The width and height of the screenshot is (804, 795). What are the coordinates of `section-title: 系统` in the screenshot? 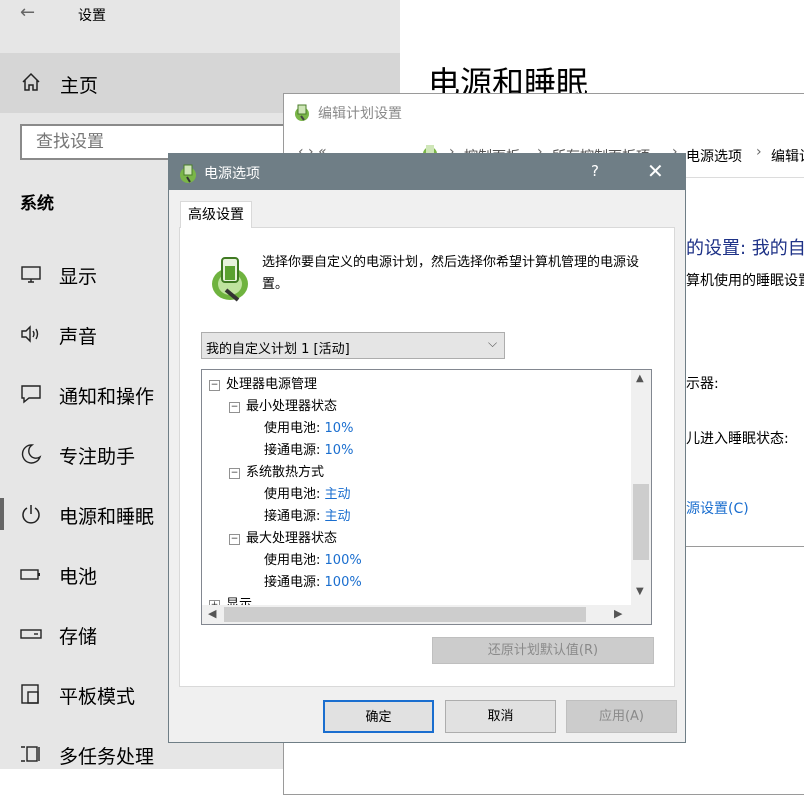 It's located at (37, 204).